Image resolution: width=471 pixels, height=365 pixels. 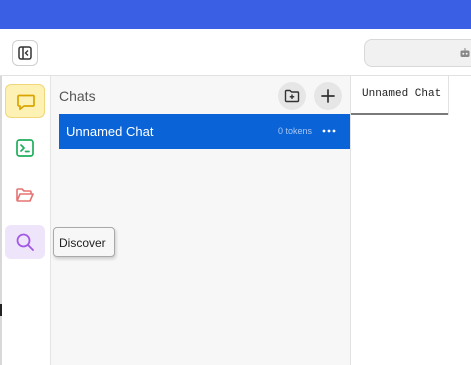 What do you see at coordinates (25, 220) in the screenshot?
I see `activity-rail` at bounding box center [25, 220].